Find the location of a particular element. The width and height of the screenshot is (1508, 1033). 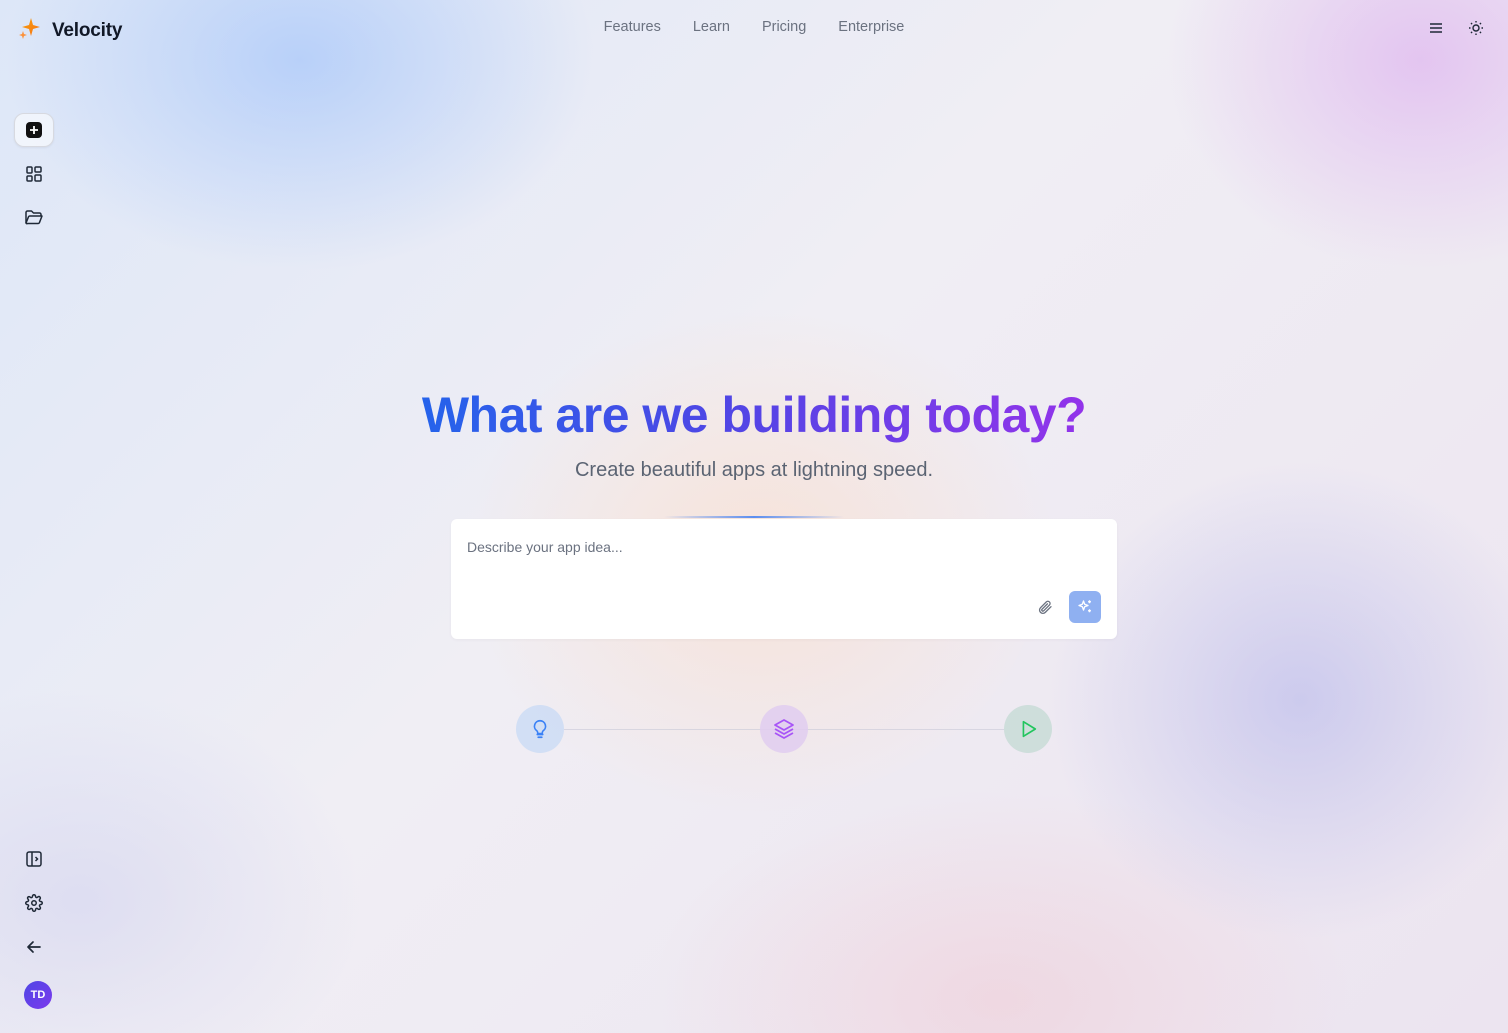

menu-button is located at coordinates (1436, 28).